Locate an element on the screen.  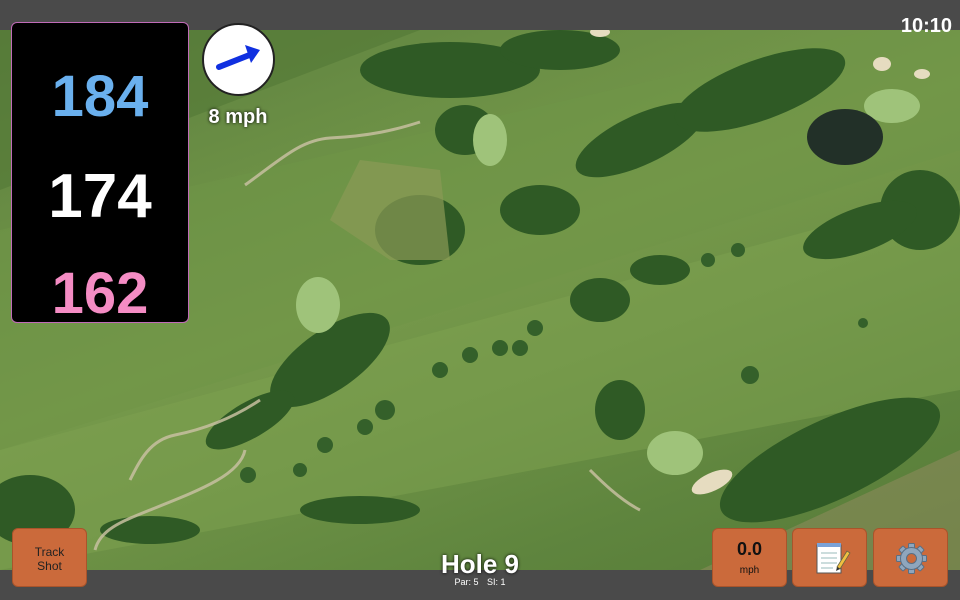
wind-speed-label: 8 mph is located at coordinates (238, 117).